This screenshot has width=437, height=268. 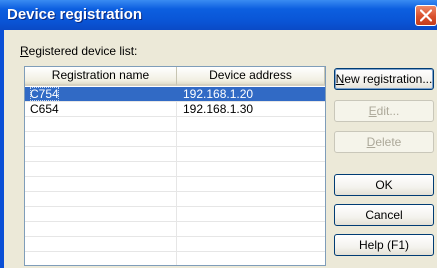 What do you see at coordinates (175, 94) in the screenshot?
I see `table-row: C754 192.168.1.20` at bounding box center [175, 94].